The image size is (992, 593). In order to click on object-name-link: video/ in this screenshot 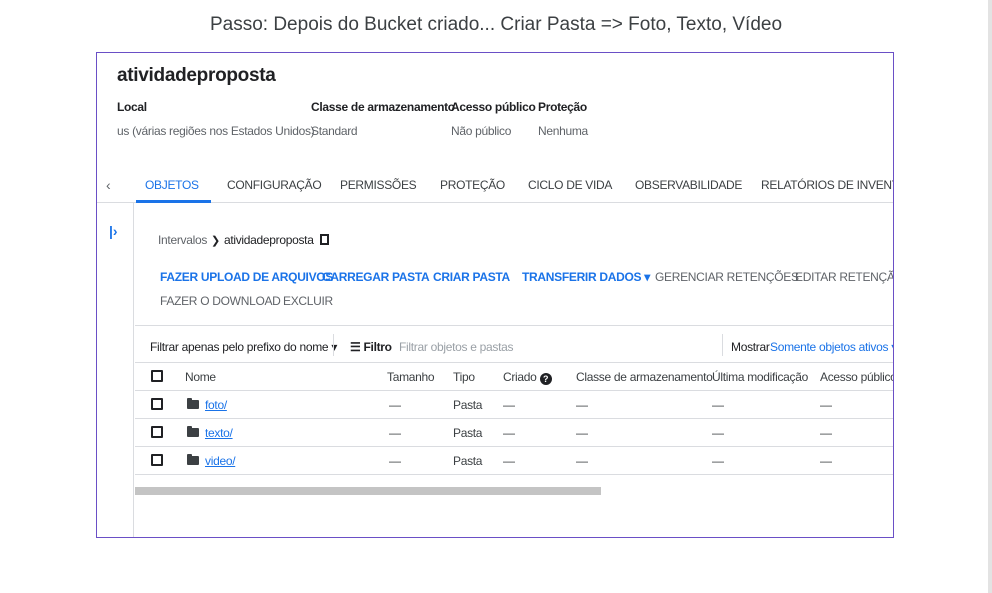, I will do `click(220, 461)`.